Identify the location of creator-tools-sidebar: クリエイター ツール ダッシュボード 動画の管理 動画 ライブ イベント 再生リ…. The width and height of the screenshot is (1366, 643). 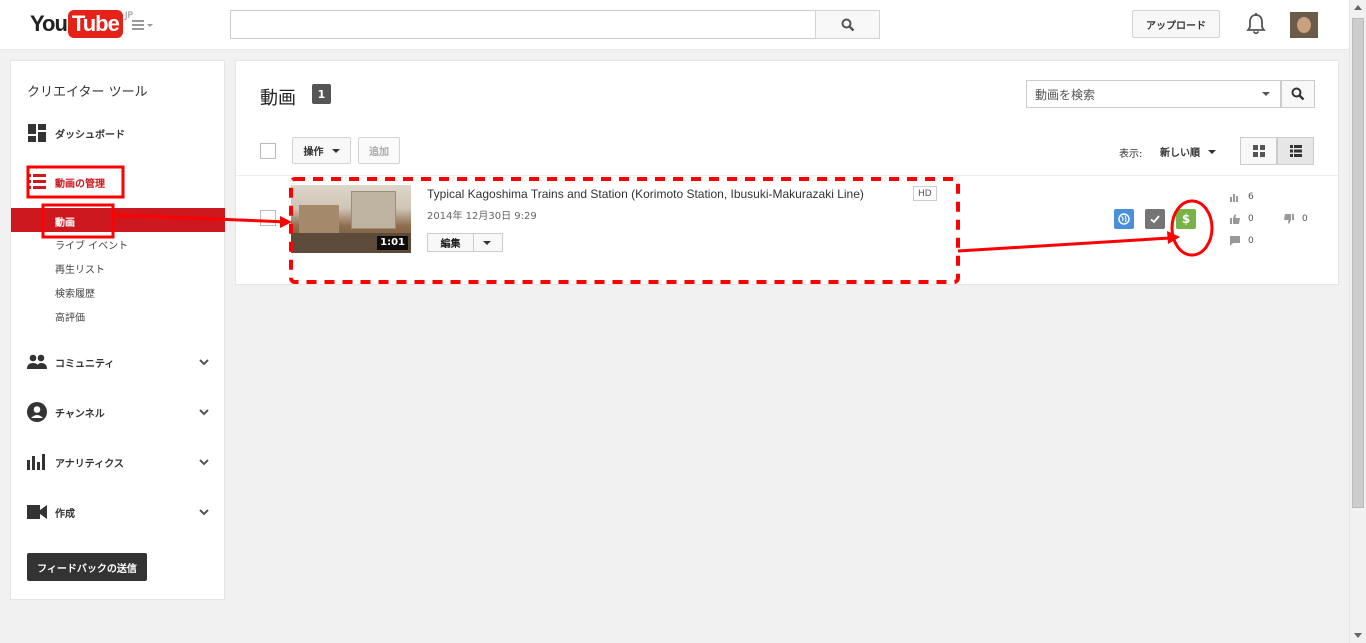
(117, 330).